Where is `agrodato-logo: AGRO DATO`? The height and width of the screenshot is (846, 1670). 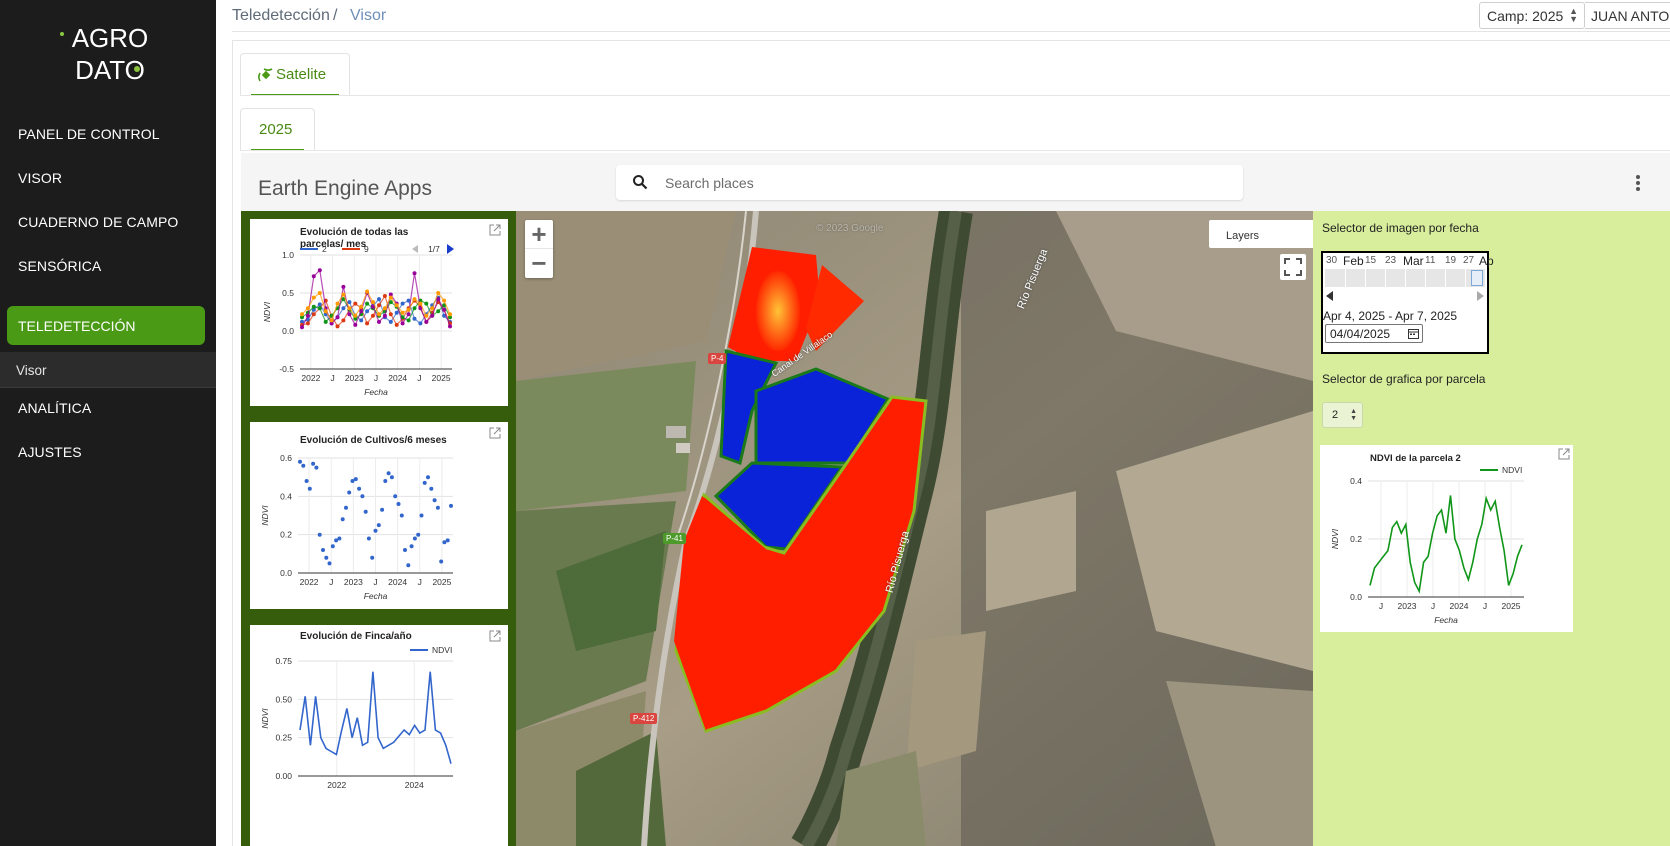 agrodato-logo: AGRO DATO is located at coordinates (110, 57).